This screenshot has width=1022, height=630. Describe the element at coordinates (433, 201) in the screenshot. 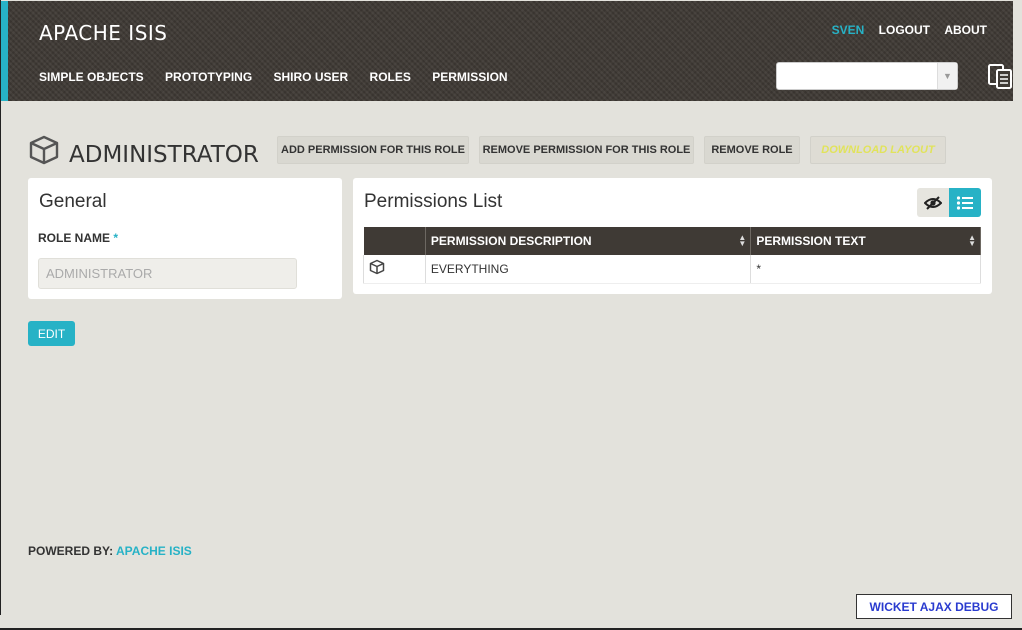

I see `permissions-panel-title: Permissions List` at that location.